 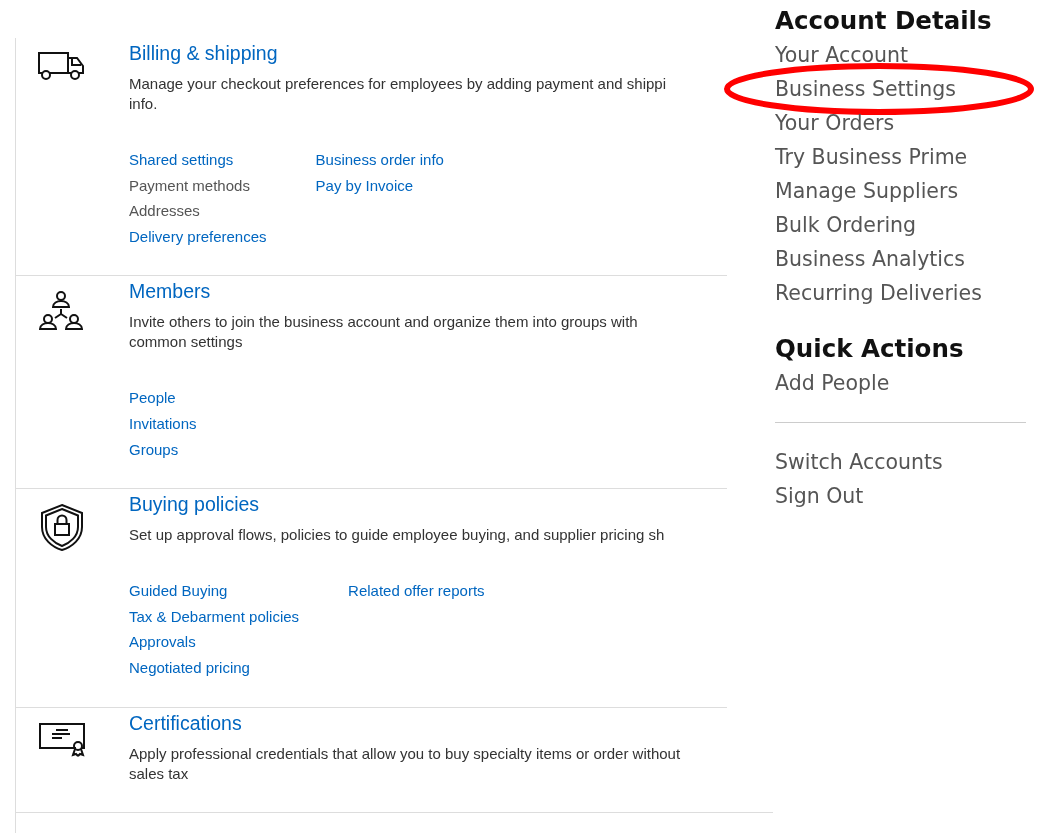 What do you see at coordinates (865, 89) in the screenshot?
I see `menu-link: Business Settings` at bounding box center [865, 89].